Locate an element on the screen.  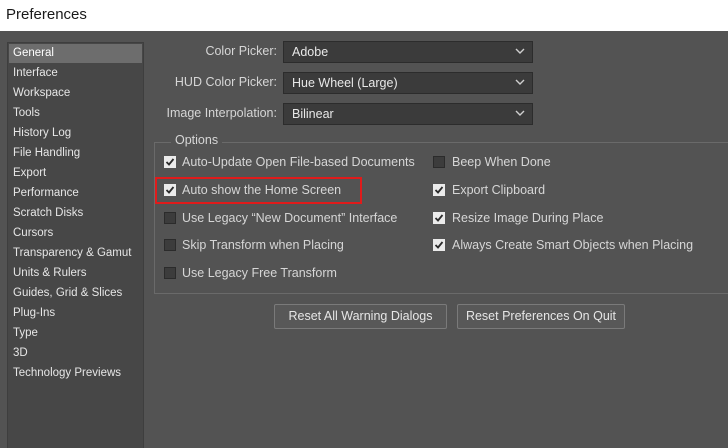
sidebar-item-scratch-disks: Scratch Disks is located at coordinates (75, 213).